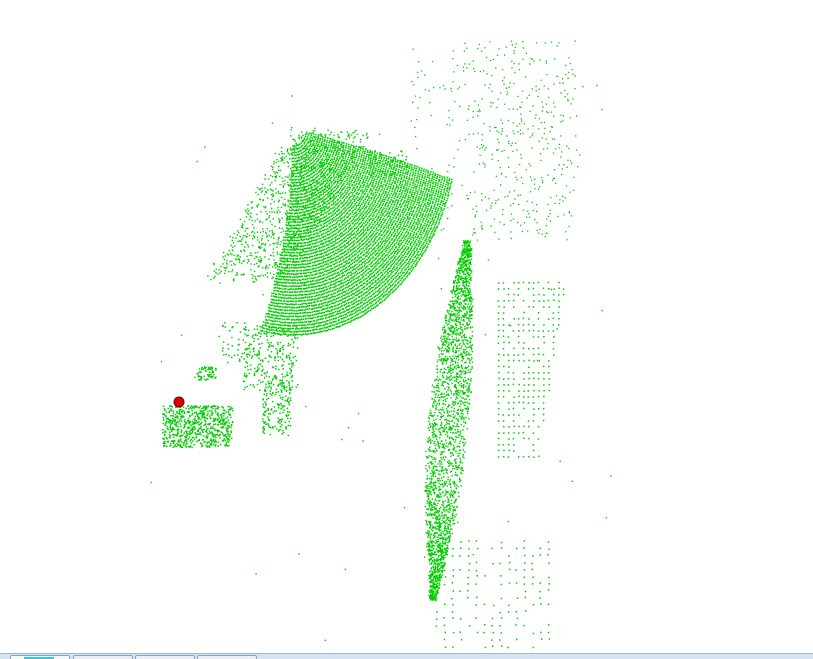  Describe the element at coordinates (179, 402) in the screenshot. I see `selected-point-marker` at that location.